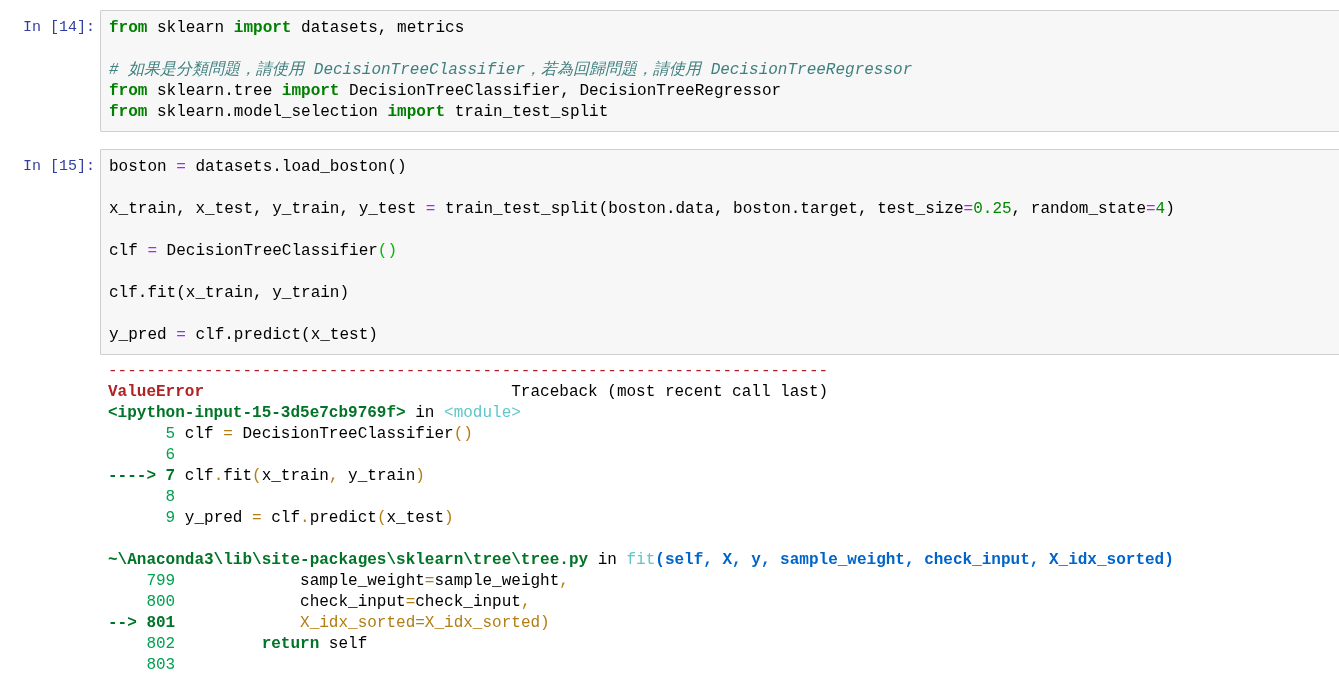  I want to click on traceback-line: ---------------------------------------------------------------------------, so click(468, 371).